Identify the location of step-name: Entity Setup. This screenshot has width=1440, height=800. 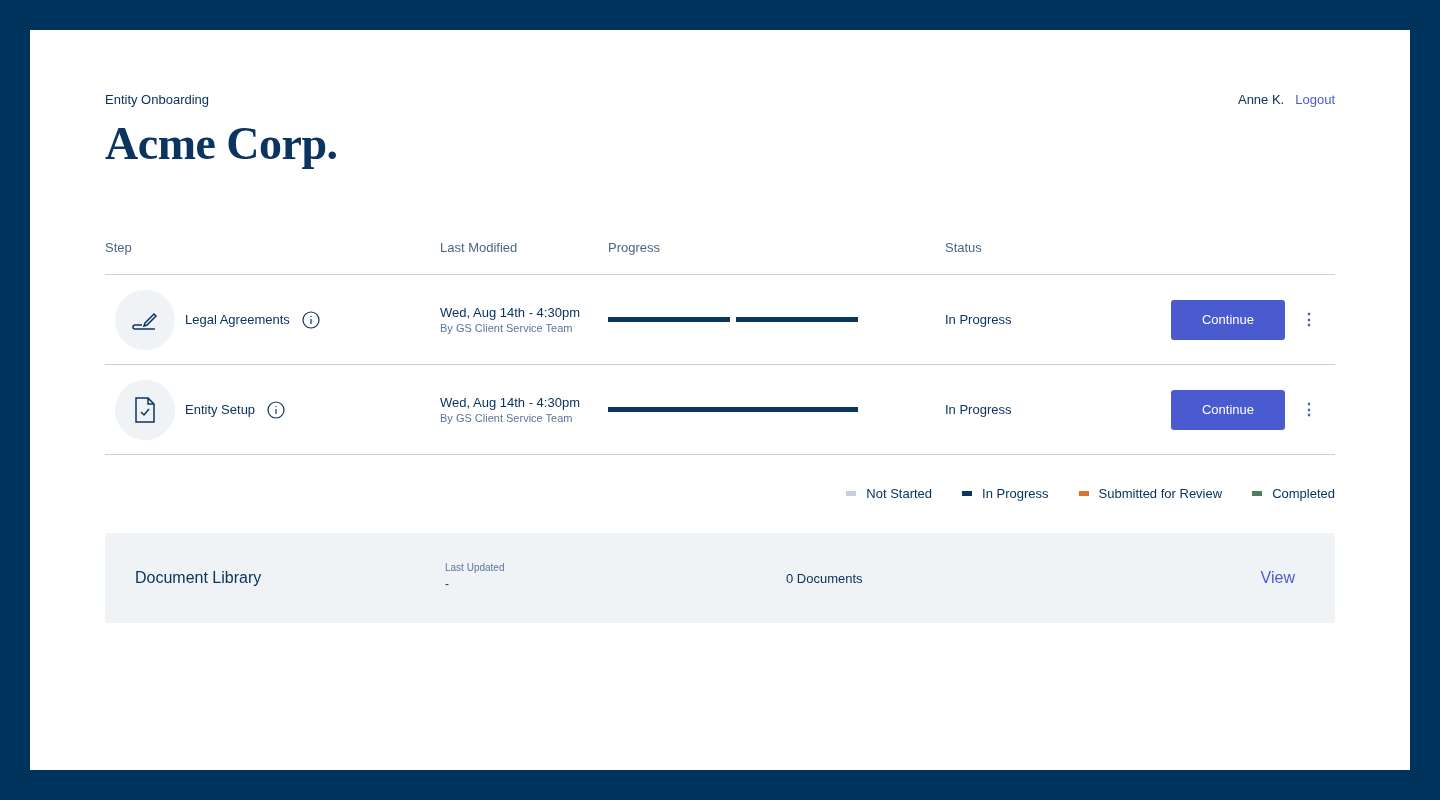
(220, 409).